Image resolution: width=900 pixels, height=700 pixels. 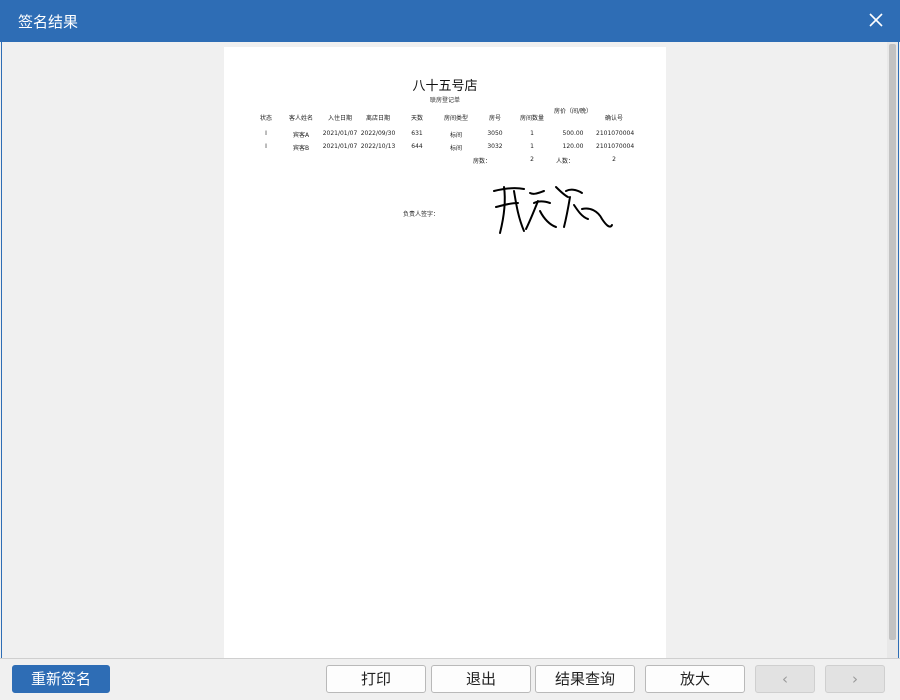 What do you see at coordinates (553, 210) in the screenshot?
I see `handwritten-signature` at bounding box center [553, 210].